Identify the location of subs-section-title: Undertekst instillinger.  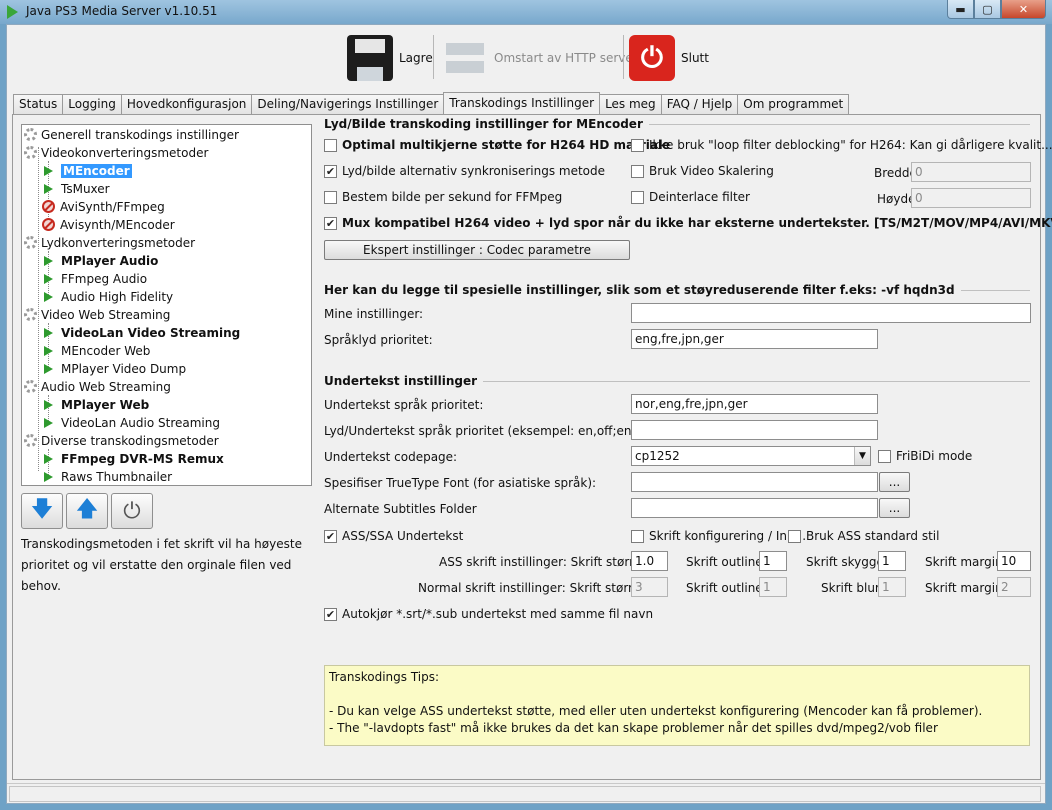
(677, 381).